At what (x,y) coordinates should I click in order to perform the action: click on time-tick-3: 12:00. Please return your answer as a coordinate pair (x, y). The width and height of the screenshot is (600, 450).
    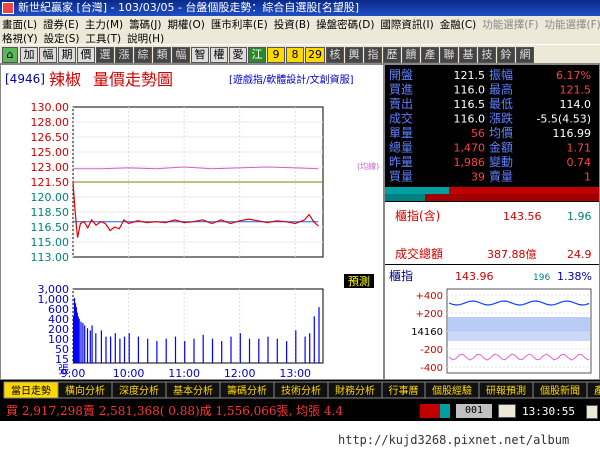
    Looking at the image, I should click on (240, 373).